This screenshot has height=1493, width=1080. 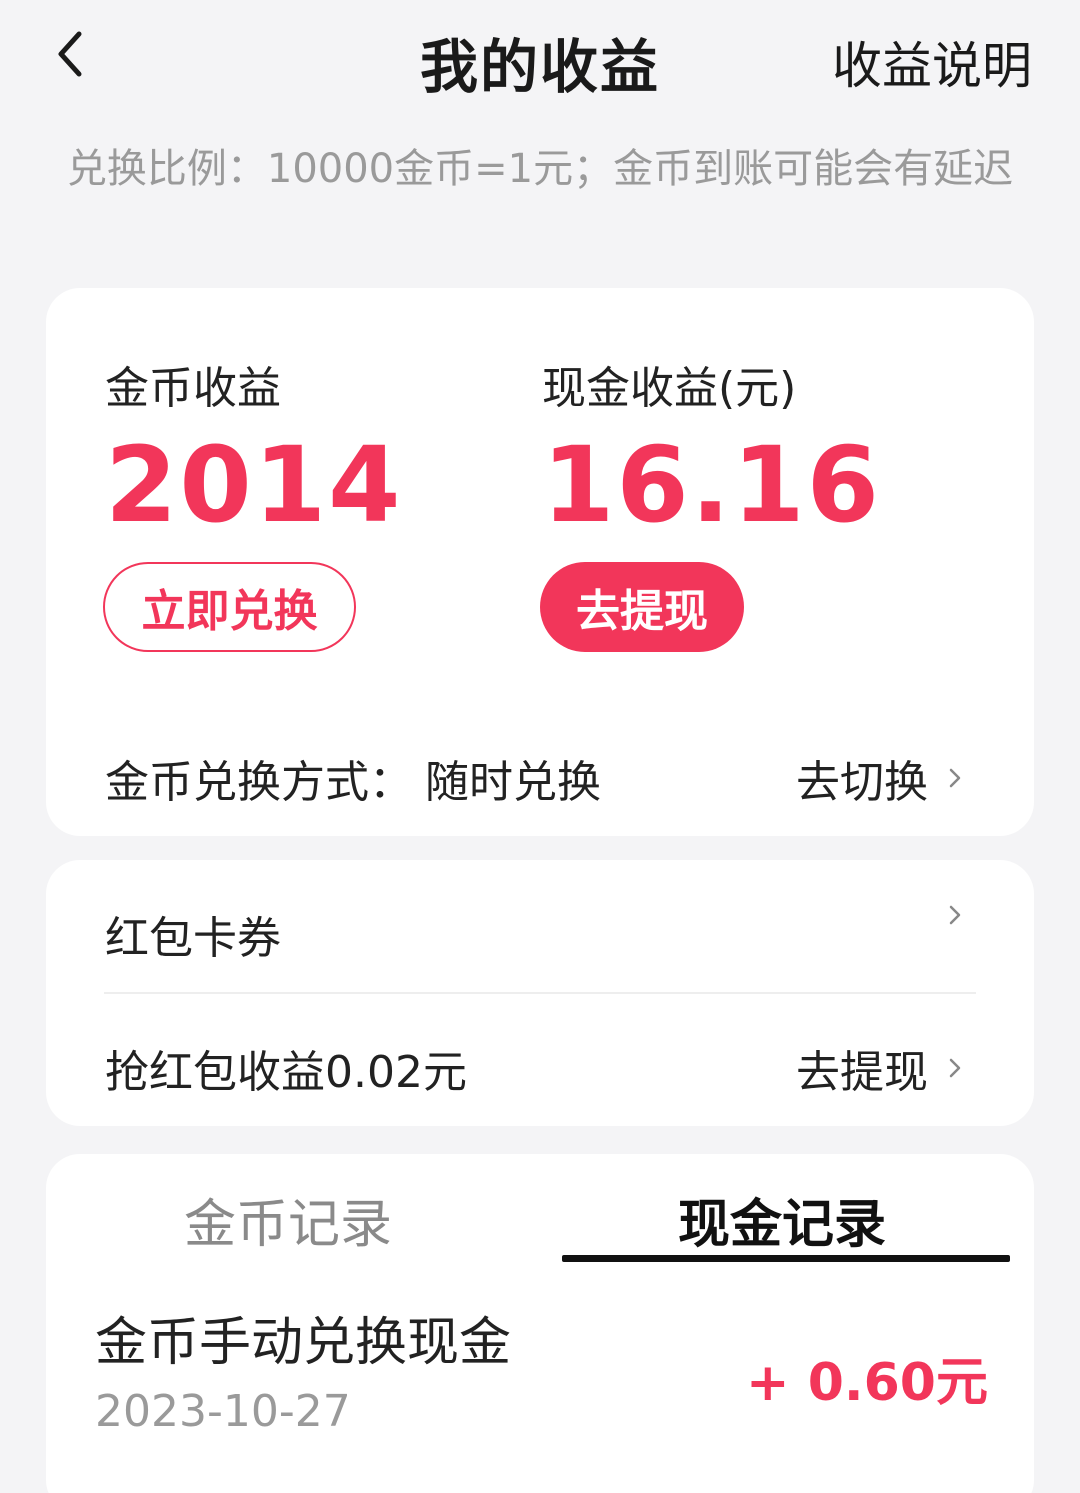 I want to click on grab-withdraw-label: 去提现, so click(x=862, y=1072).